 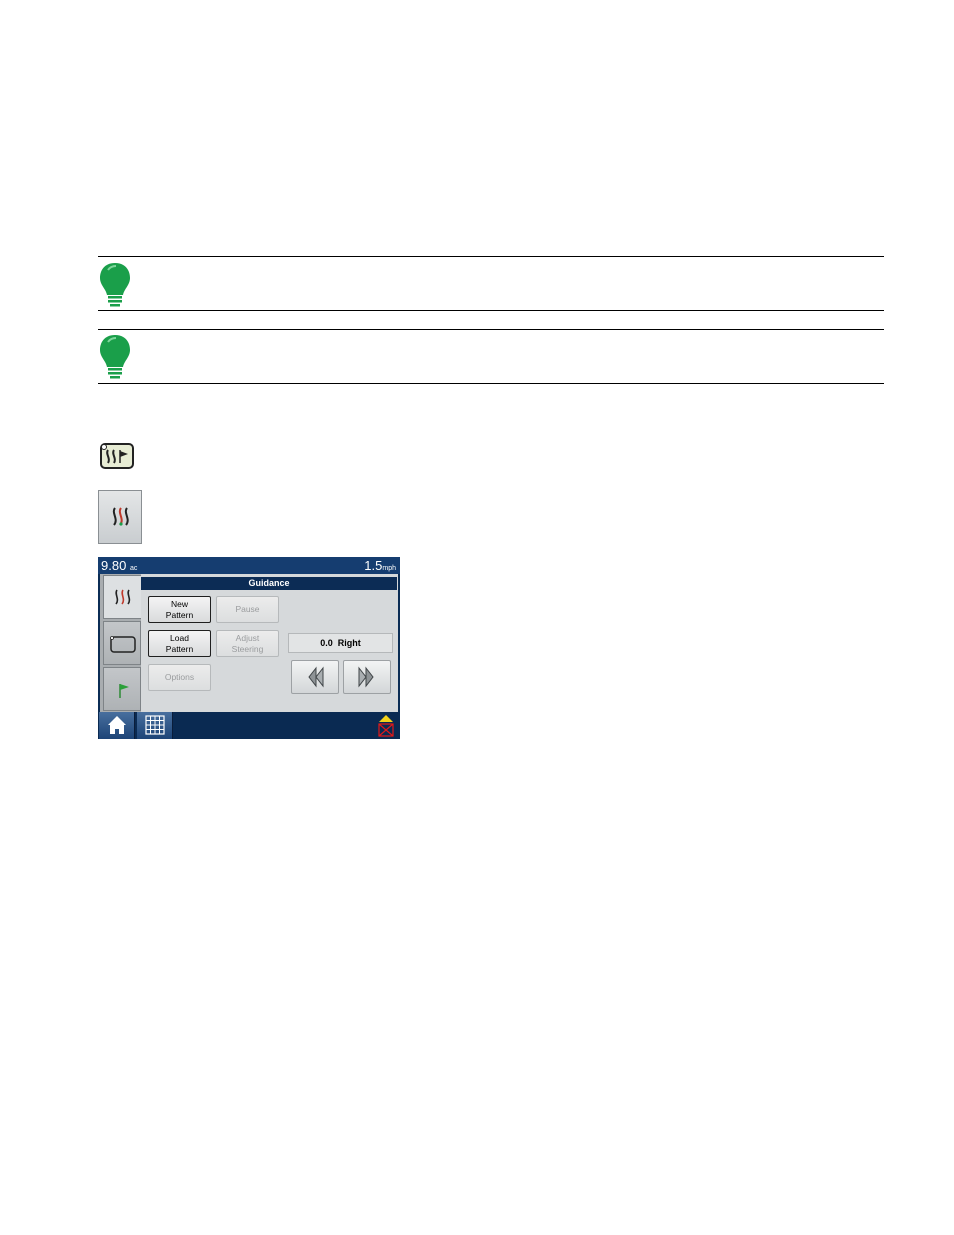 I want to click on home-icon, so click(x=117, y=725).